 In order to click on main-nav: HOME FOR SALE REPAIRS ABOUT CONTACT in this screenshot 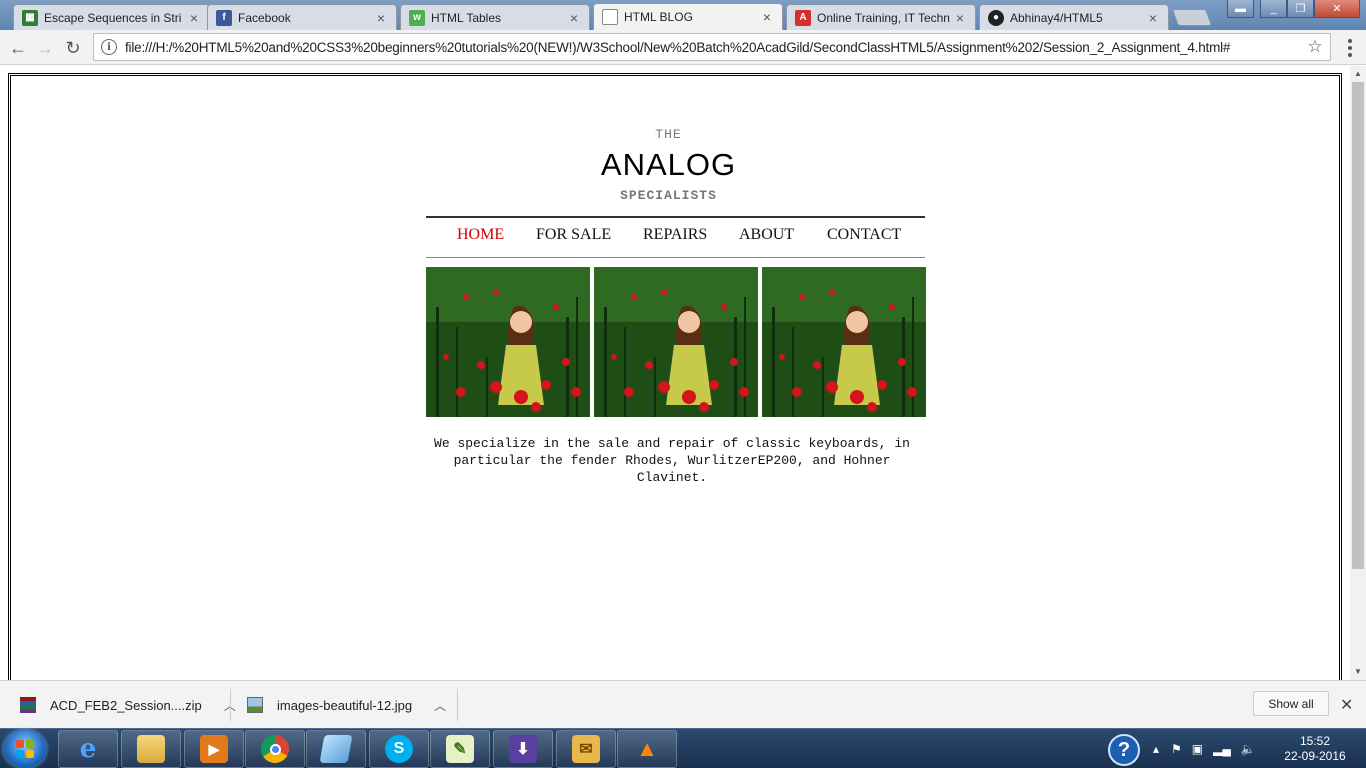, I will do `click(675, 238)`.